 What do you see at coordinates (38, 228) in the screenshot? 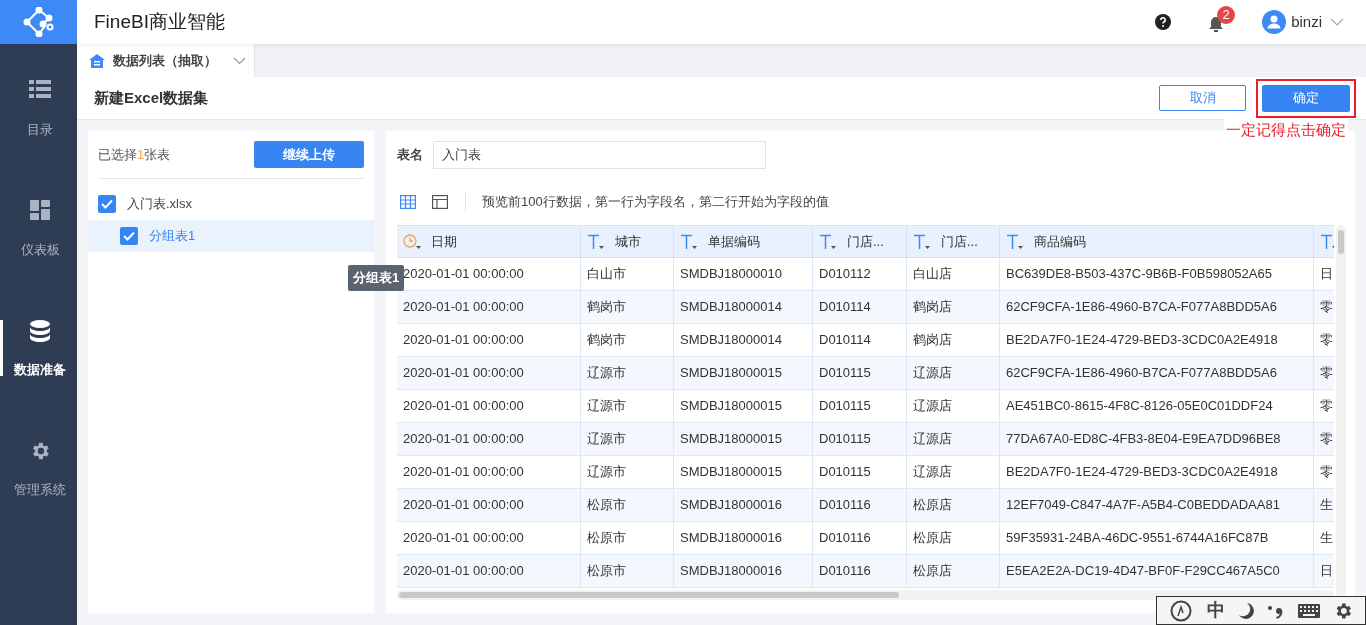
I see `sidebar-item: 仪表板` at bounding box center [38, 228].